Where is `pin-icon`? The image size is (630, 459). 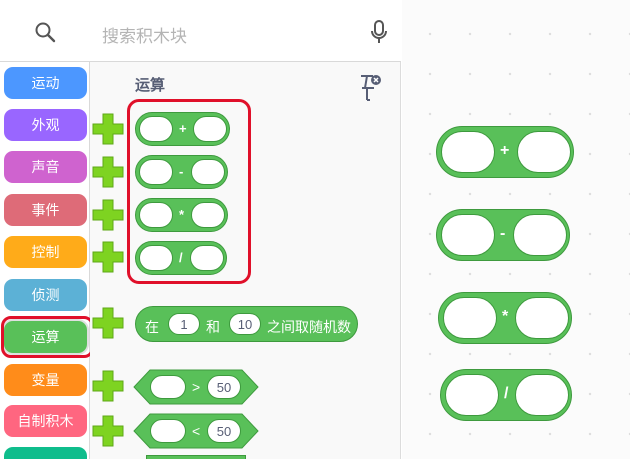
pin-icon is located at coordinates (370, 89).